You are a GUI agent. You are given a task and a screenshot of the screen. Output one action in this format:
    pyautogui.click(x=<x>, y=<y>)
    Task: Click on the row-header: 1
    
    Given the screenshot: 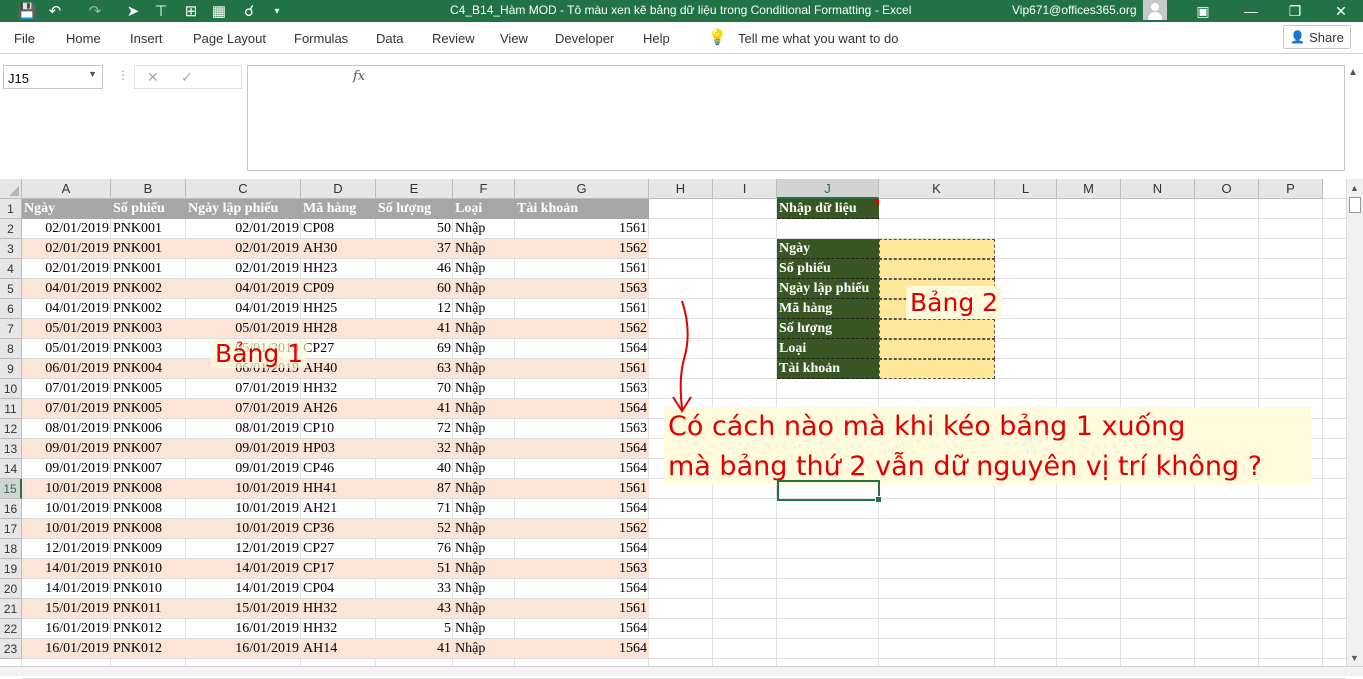 What is the action you would take?
    pyautogui.click(x=11, y=209)
    